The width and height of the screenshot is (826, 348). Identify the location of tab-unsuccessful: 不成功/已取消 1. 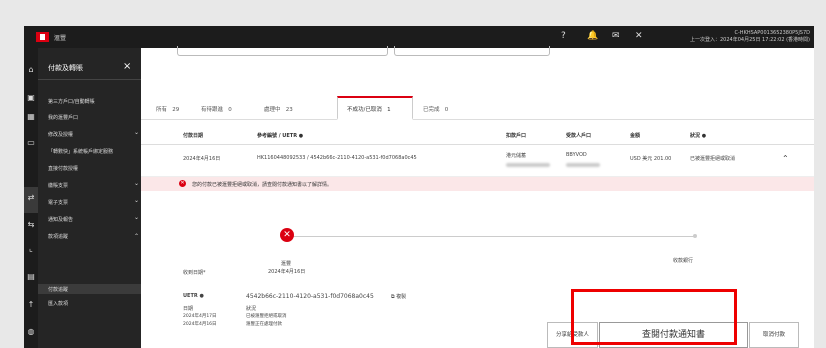
(375, 108).